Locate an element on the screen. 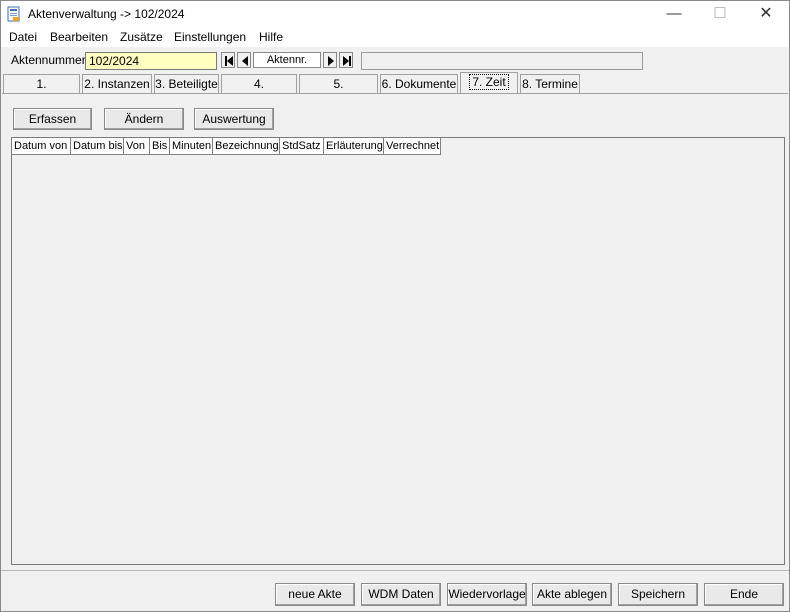  next-record-button is located at coordinates (330, 60).